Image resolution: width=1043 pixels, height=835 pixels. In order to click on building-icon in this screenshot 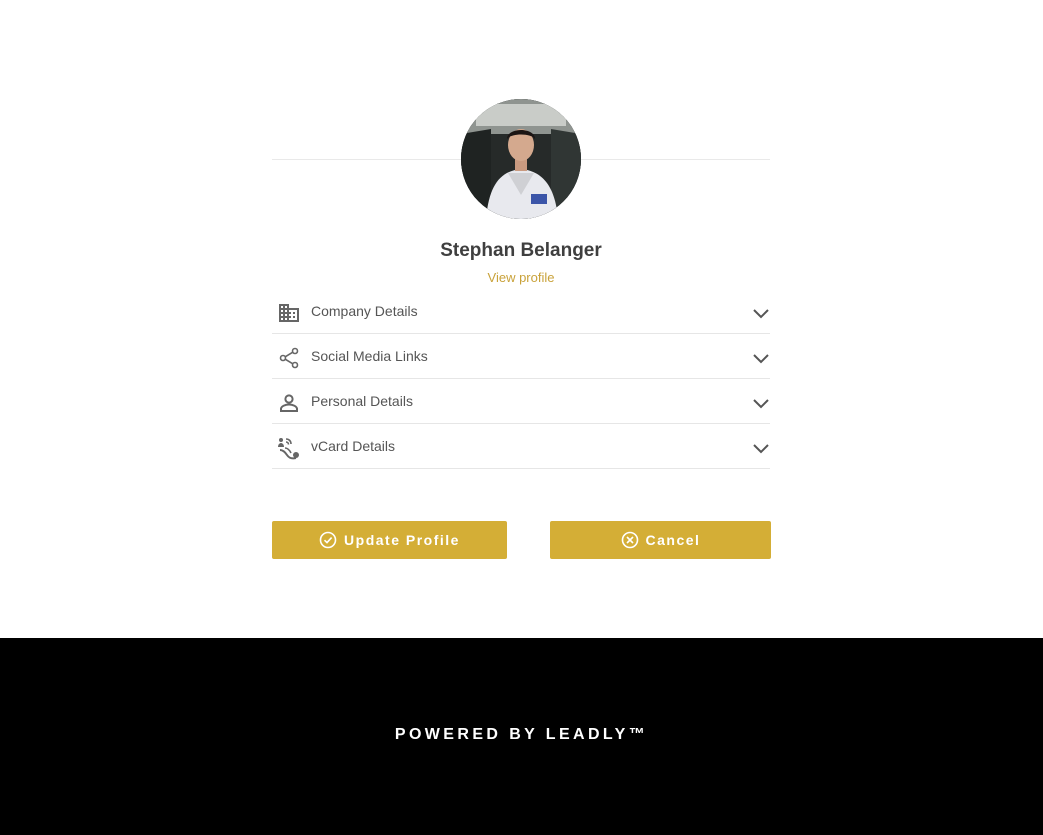, I will do `click(289, 313)`.